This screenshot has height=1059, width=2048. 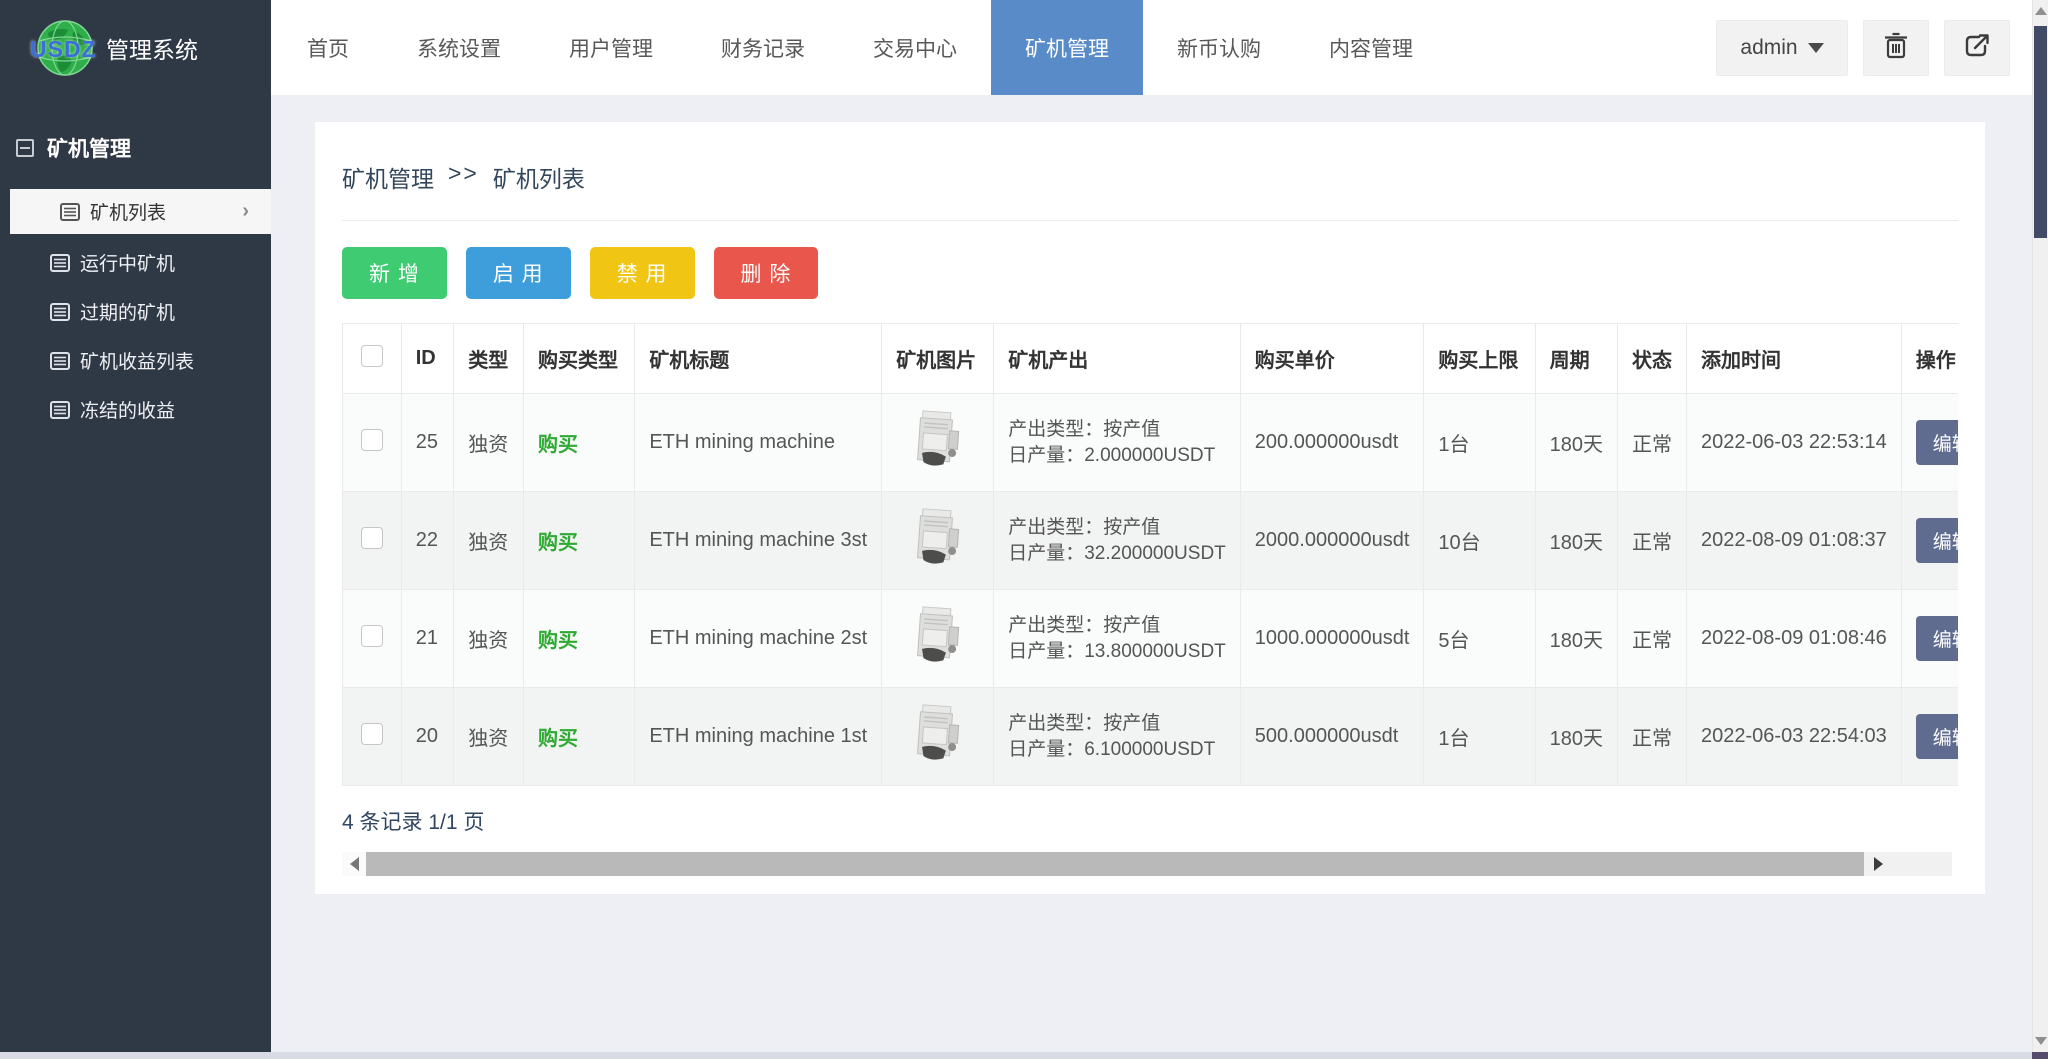 I want to click on logout-button, so click(x=1977, y=47).